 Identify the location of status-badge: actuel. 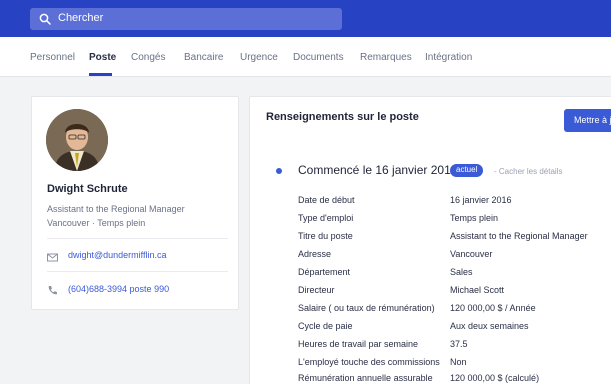
(467, 170).